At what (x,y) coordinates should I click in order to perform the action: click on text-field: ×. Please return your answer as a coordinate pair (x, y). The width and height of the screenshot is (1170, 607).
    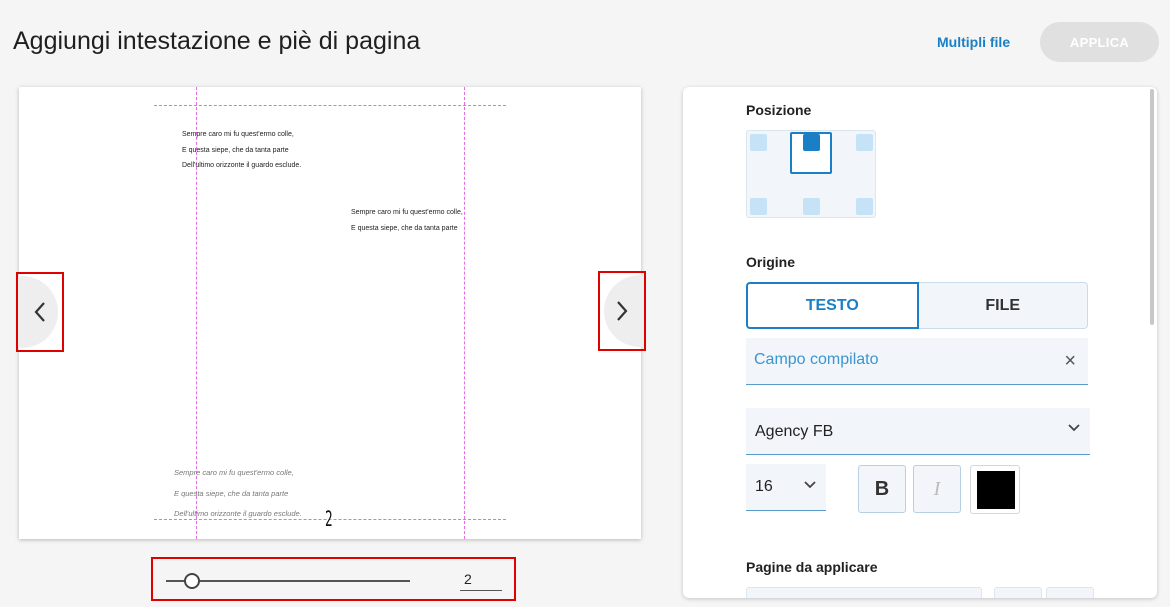
    Looking at the image, I should click on (917, 361).